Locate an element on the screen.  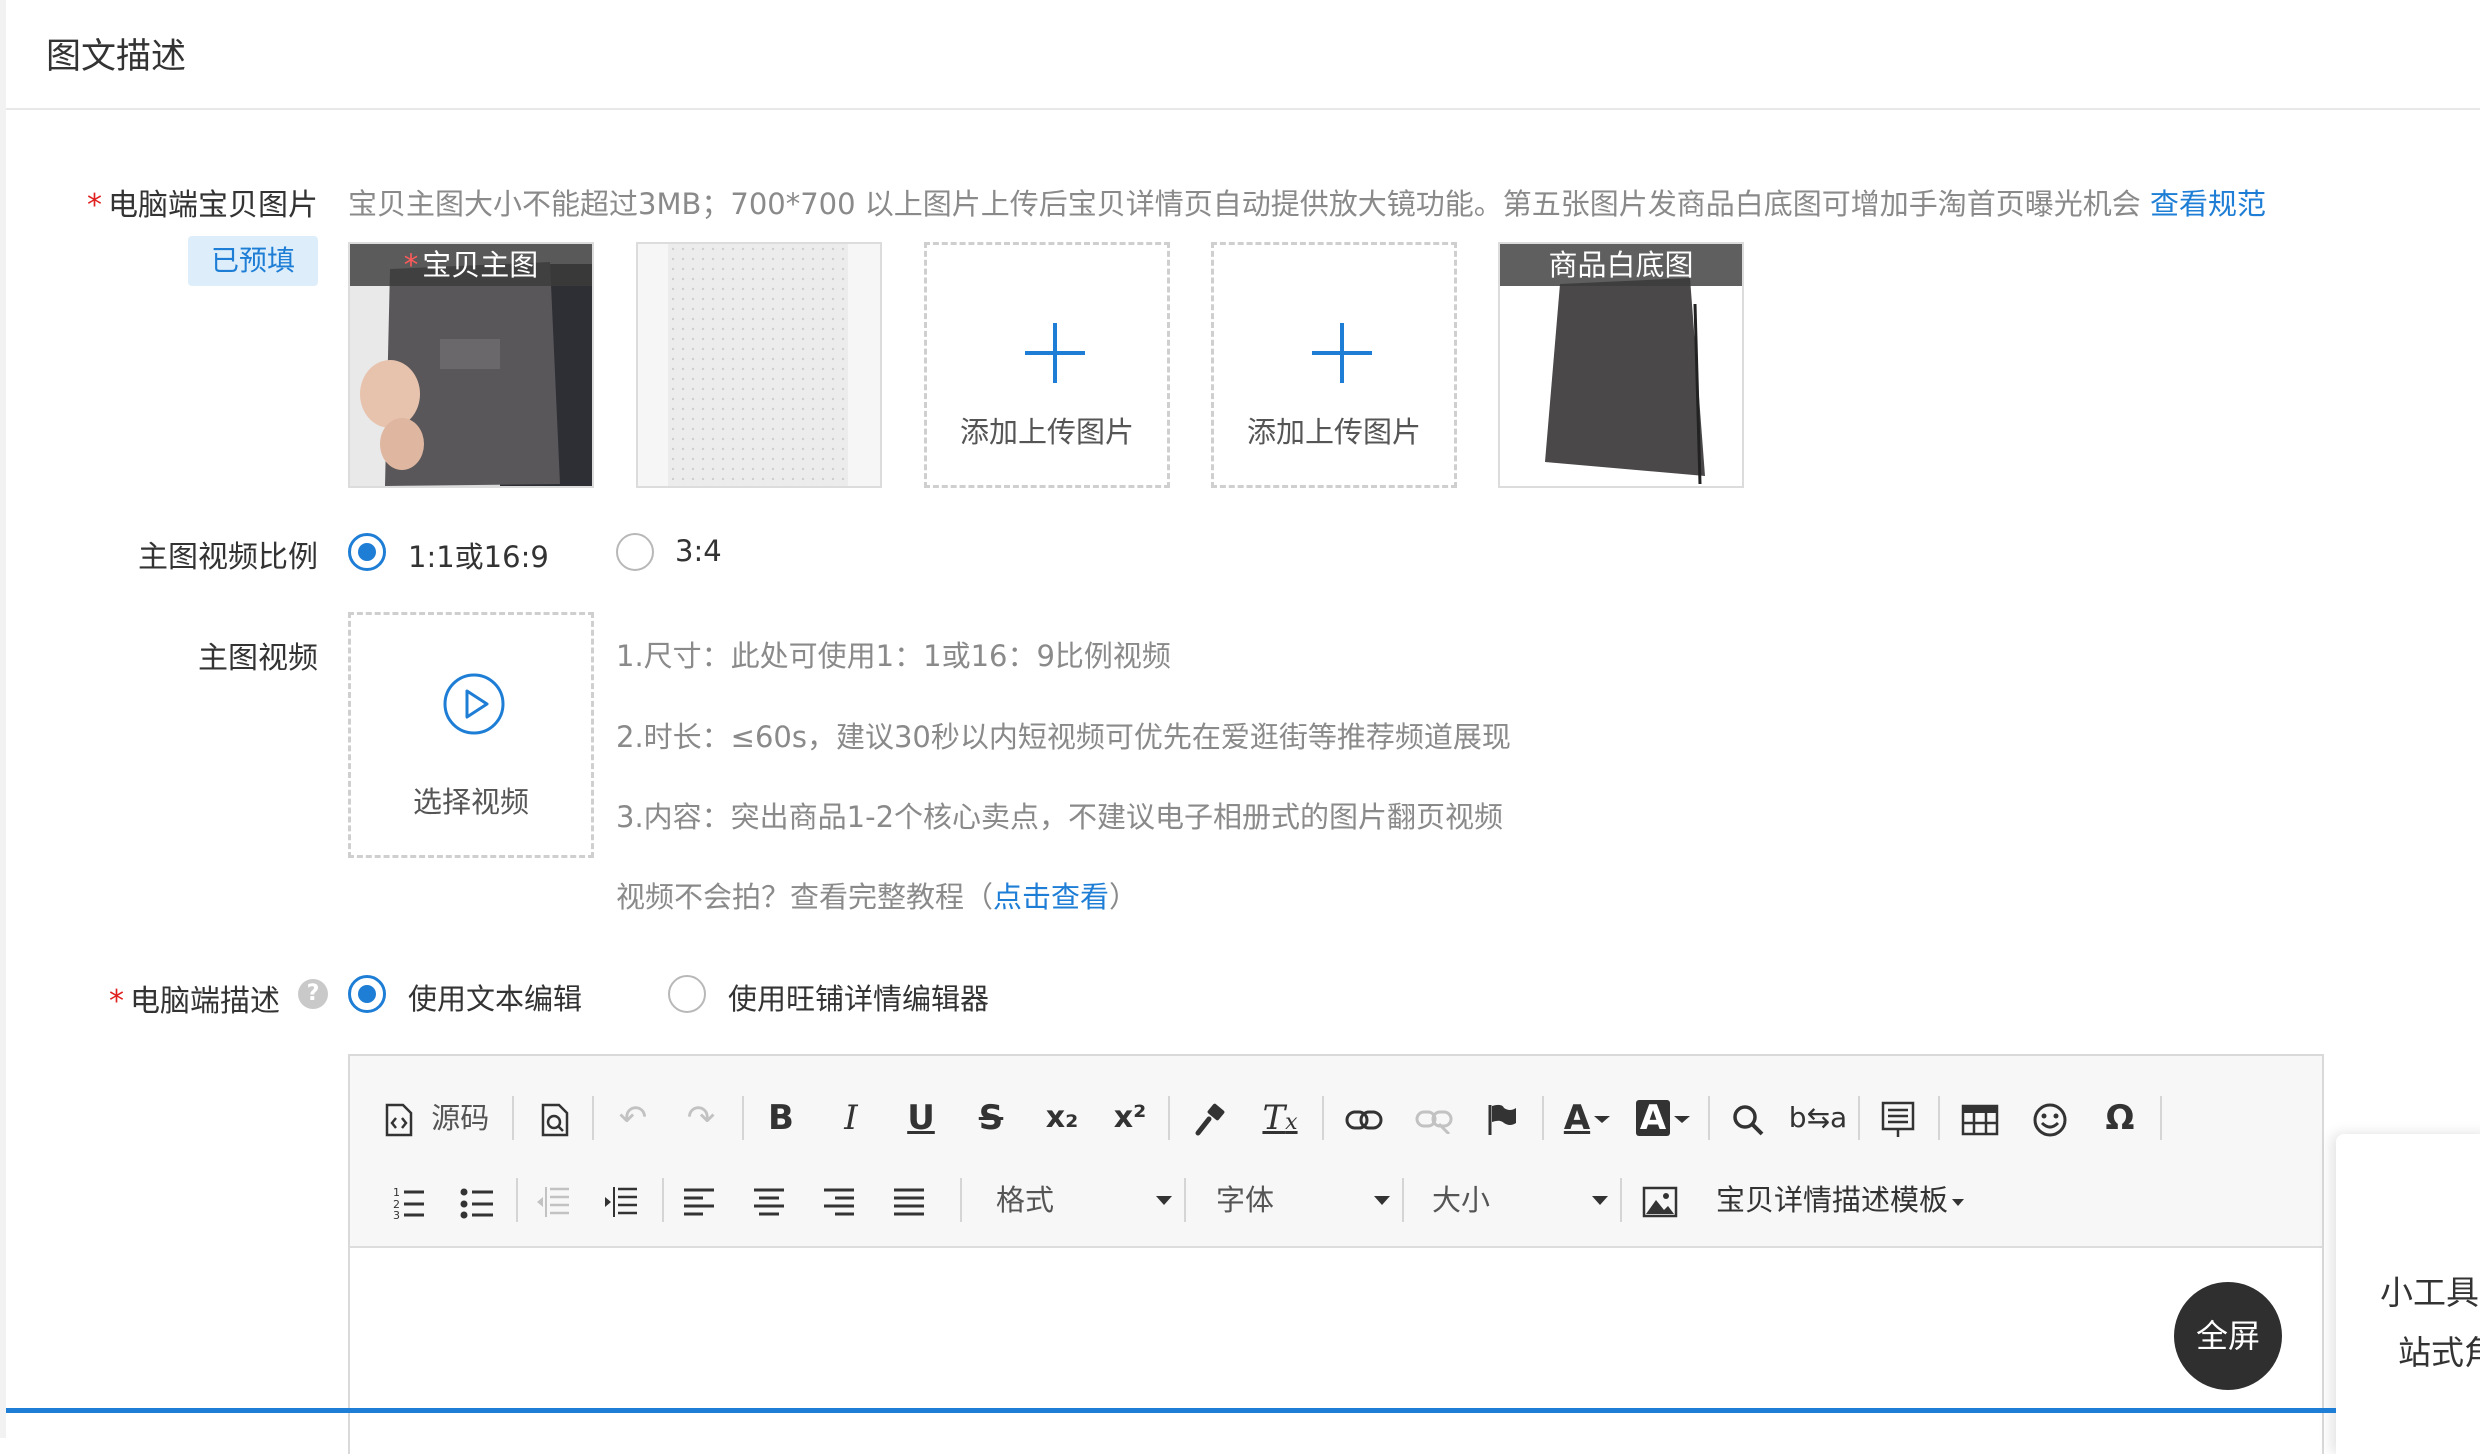
strikethrough-icon: S is located at coordinates (991, 1118).